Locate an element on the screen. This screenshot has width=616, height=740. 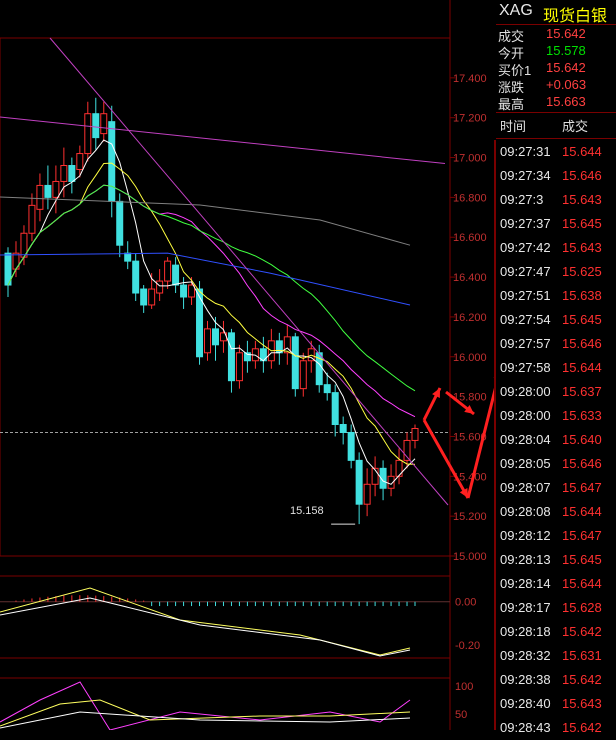
y-tick-label: 16.200 is located at coordinates (470, 318).